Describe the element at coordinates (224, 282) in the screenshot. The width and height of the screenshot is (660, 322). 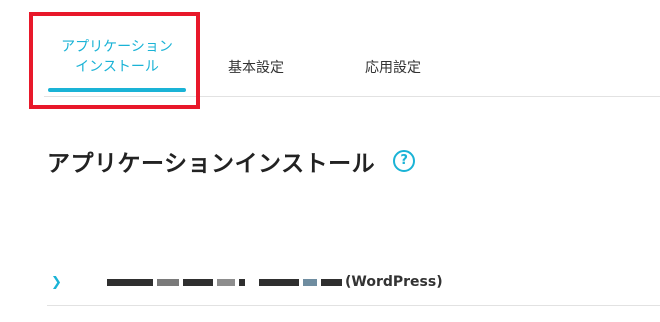
I see `redacted-domain` at that location.